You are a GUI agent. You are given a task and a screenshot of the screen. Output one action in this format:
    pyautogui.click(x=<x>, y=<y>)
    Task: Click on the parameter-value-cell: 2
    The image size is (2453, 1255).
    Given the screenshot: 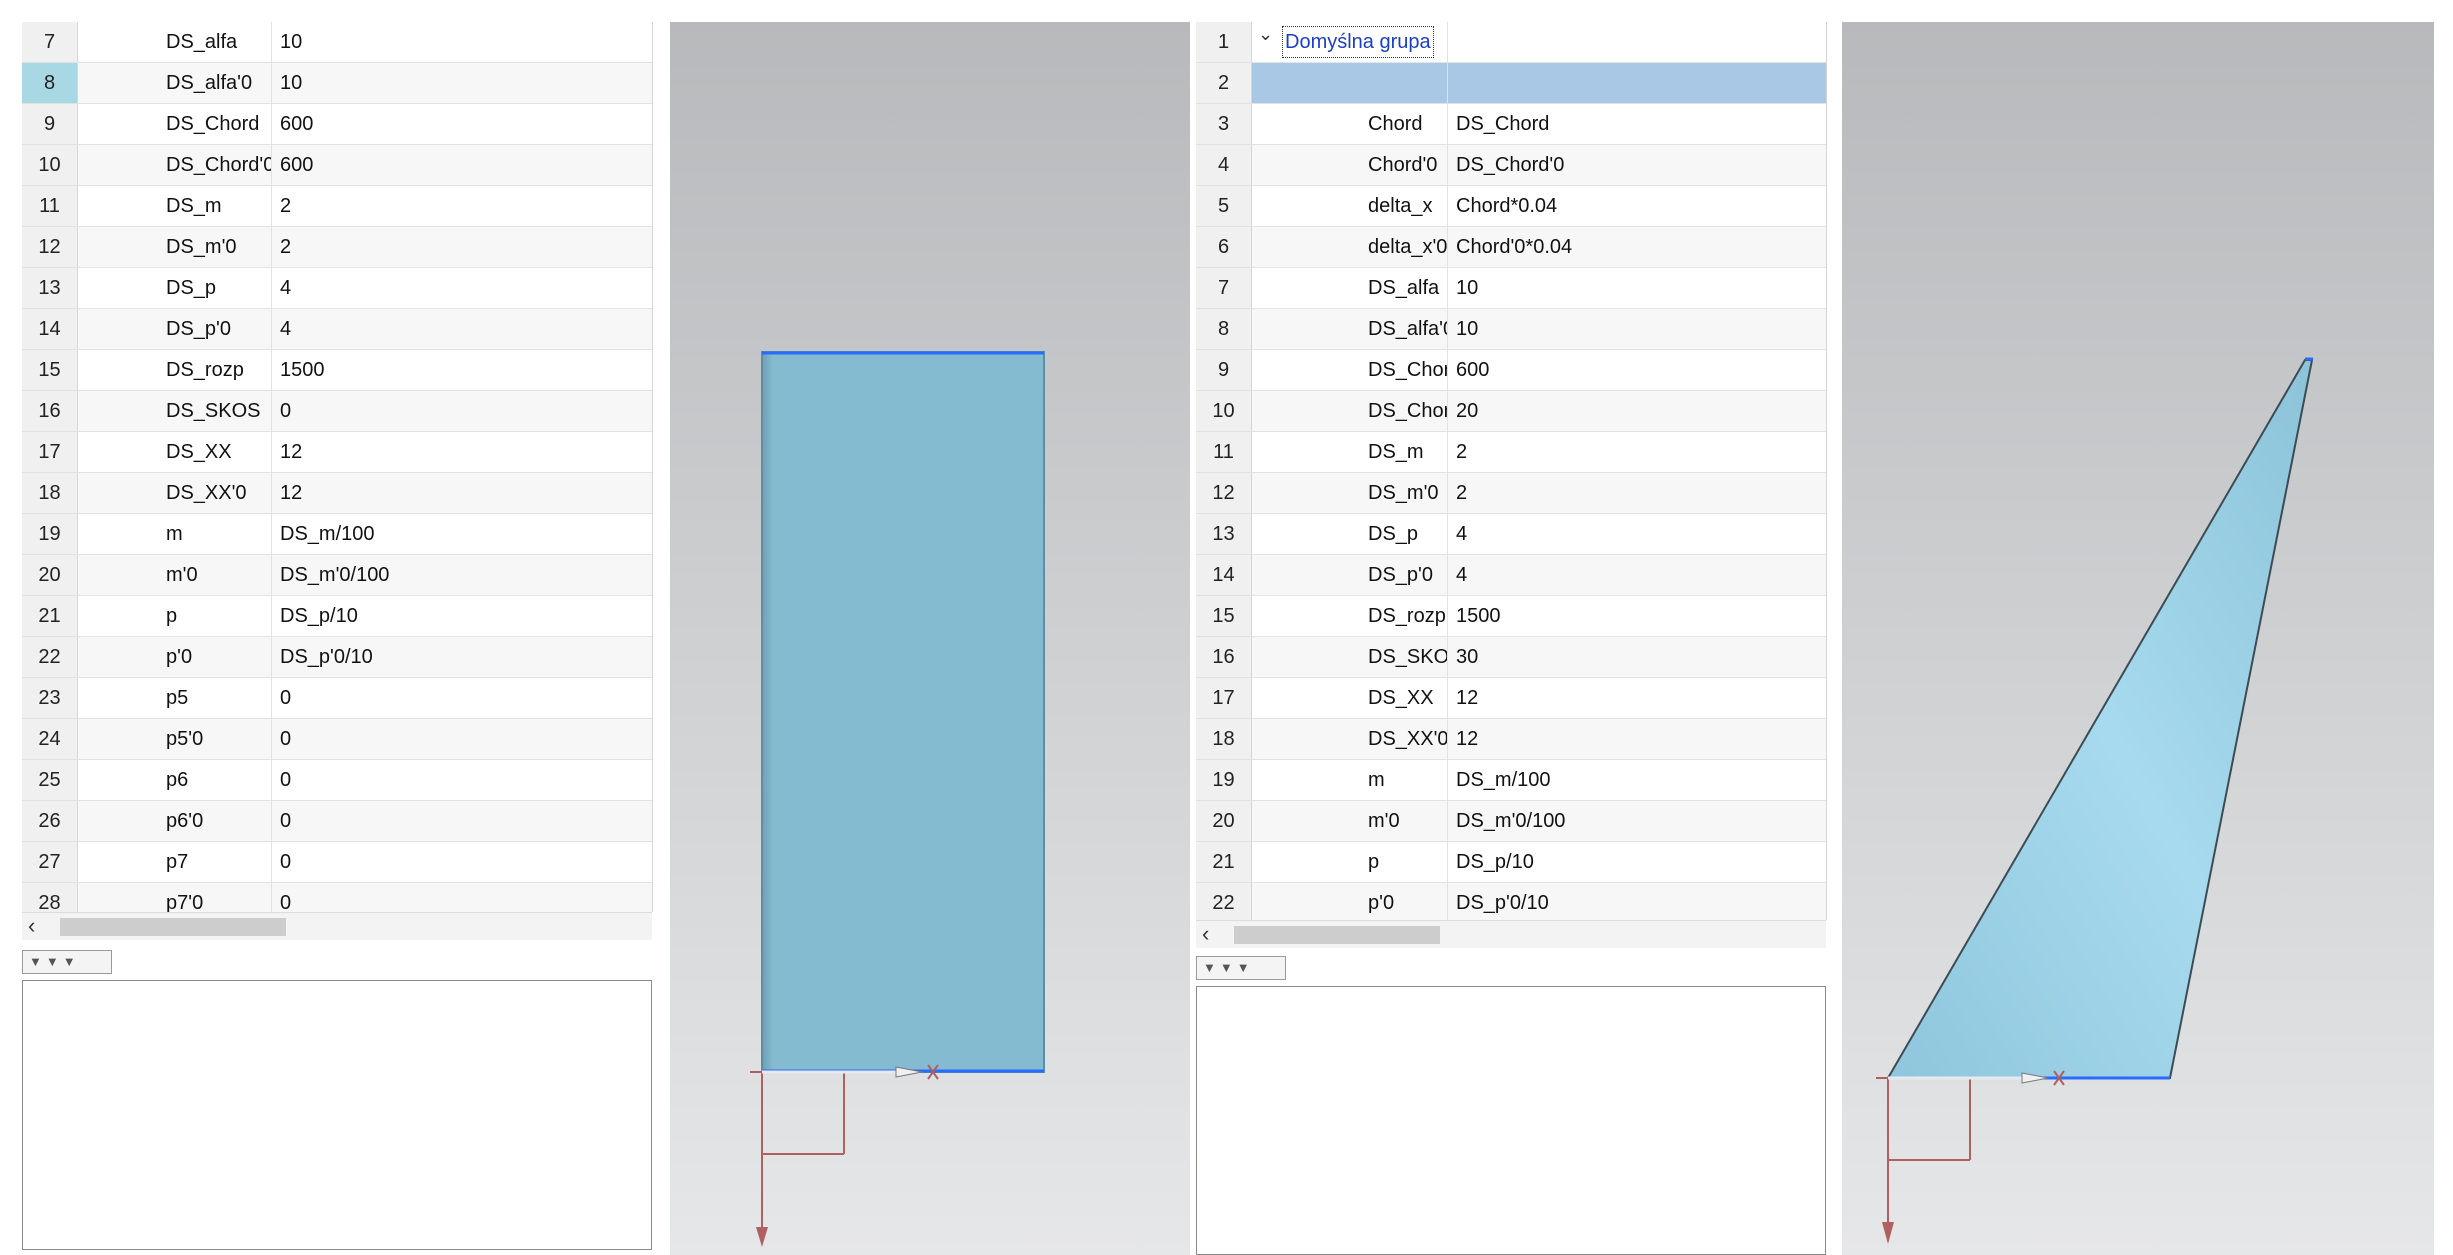 What is the action you would take?
    pyautogui.click(x=462, y=206)
    